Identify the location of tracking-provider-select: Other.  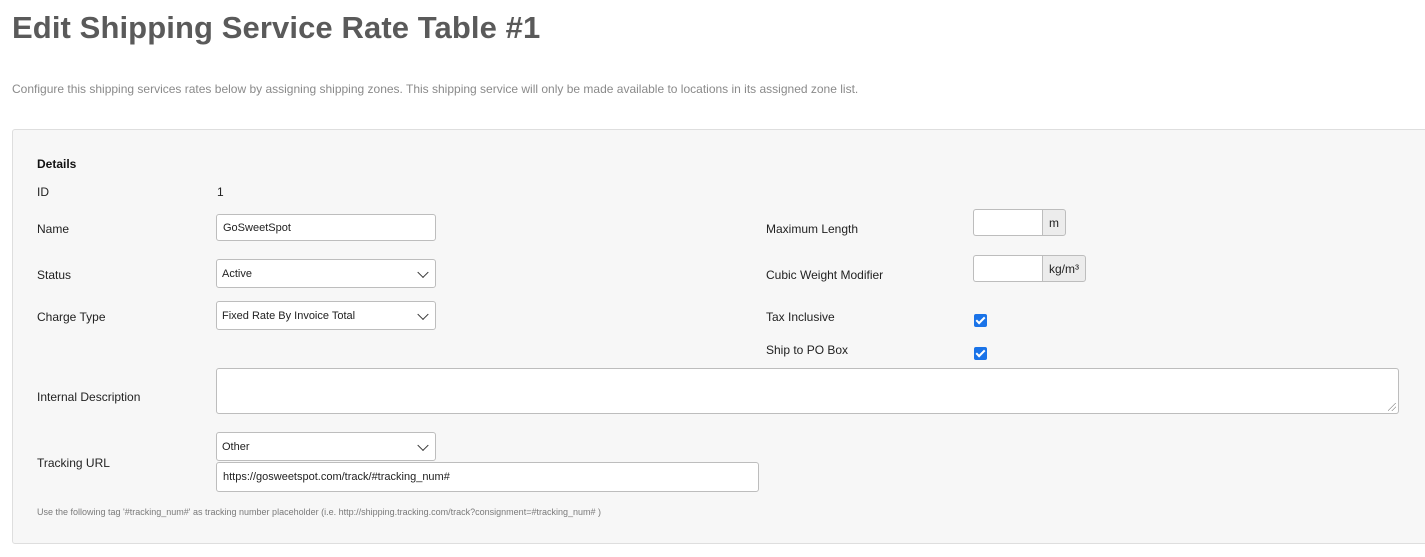
(326, 446).